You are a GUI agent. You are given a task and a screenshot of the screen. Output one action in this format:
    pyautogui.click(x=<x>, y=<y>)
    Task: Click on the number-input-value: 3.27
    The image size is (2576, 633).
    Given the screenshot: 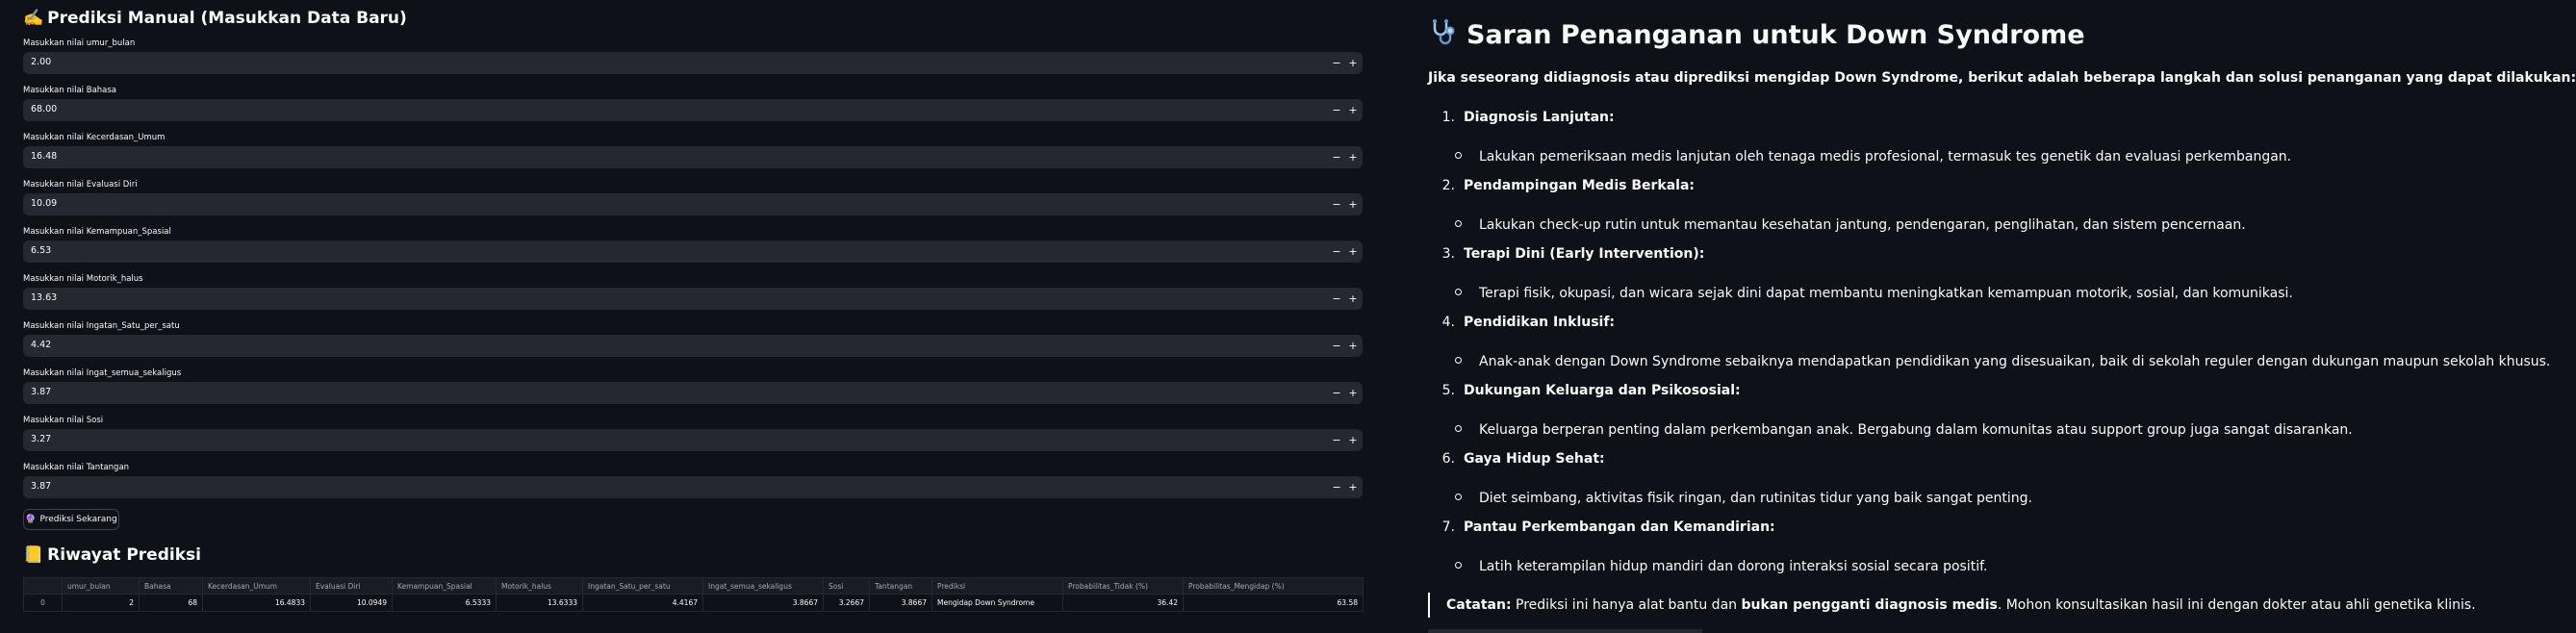 What is the action you would take?
    pyautogui.click(x=41, y=439)
    